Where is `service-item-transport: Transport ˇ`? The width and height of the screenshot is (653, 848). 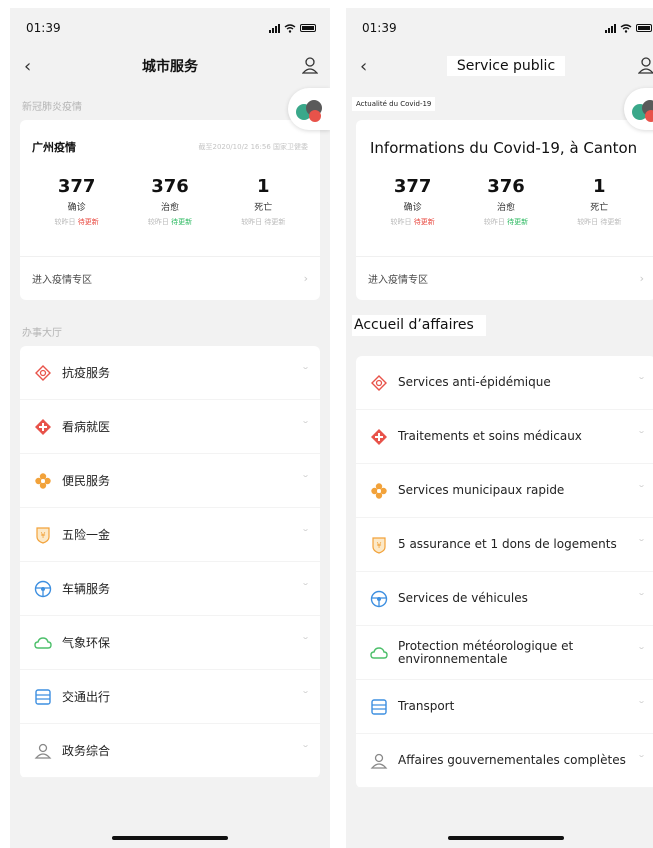 service-item-transport: Transport ˇ is located at coordinates (504, 707).